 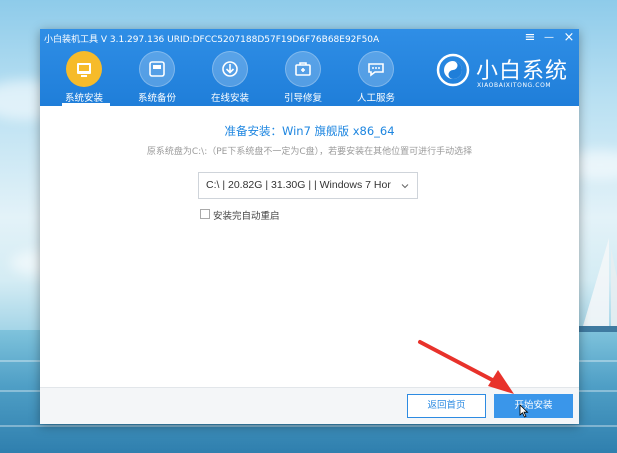 I want to click on nav-label: 人工服务, so click(x=375, y=98).